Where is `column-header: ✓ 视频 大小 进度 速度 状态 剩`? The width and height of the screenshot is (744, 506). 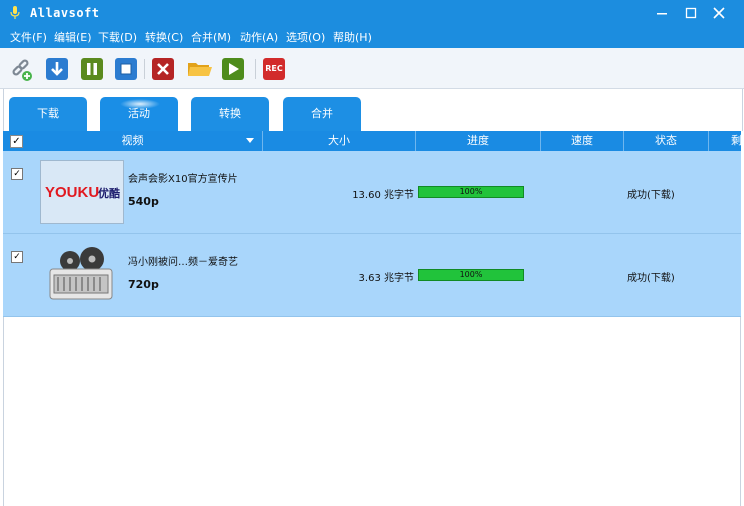 column-header: ✓ 视频 大小 进度 速度 状态 剩 is located at coordinates (372, 141).